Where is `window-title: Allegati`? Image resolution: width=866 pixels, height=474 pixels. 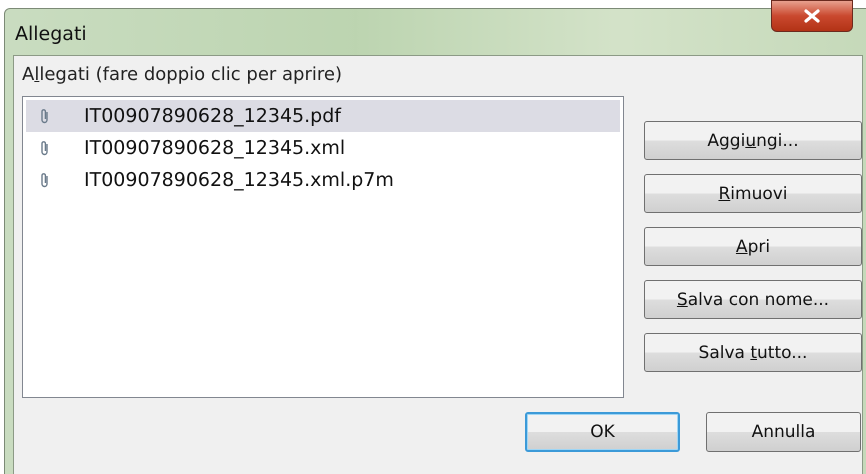
window-title: Allegati is located at coordinates (51, 34).